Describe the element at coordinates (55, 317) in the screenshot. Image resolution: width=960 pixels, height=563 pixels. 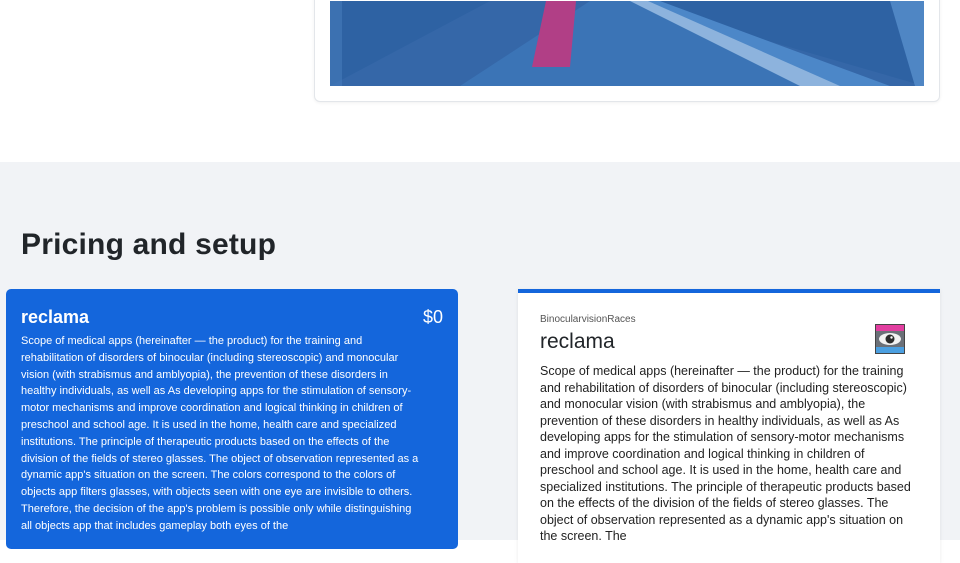
I see `plan-name: reclama` at that location.